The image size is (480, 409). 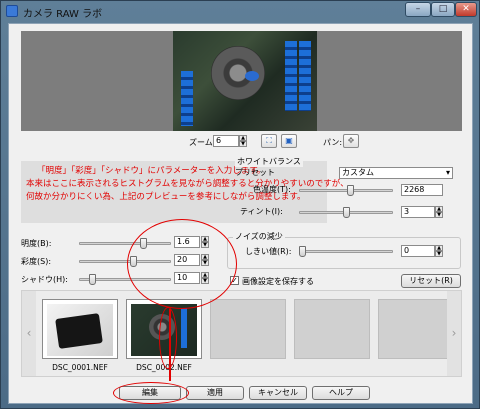 I want to click on annotation-line-1: 「明度」「彩度」「シャドウ」にパラメーターを入力します。, so click(x=151, y=171).